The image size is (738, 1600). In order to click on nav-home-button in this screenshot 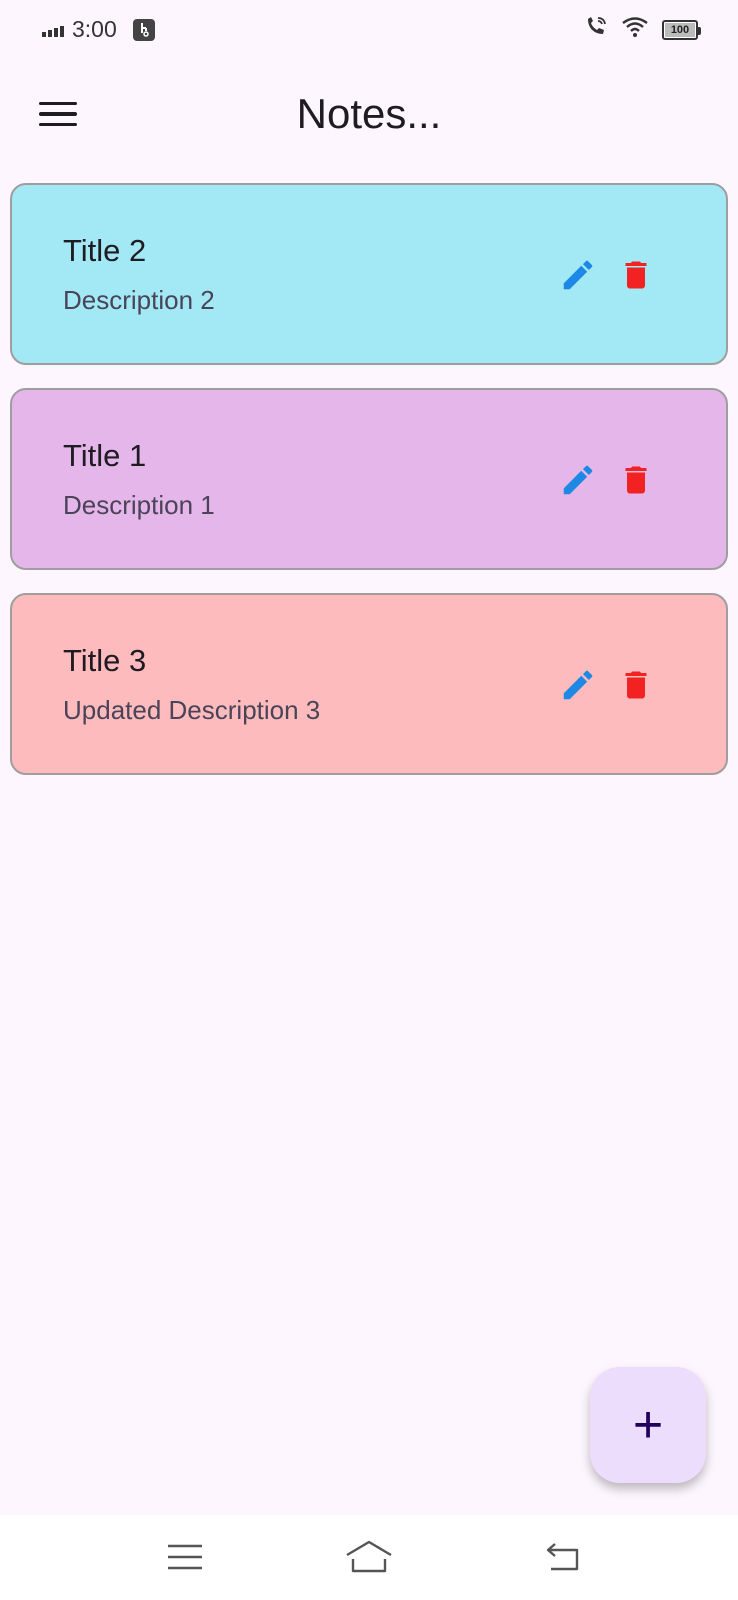, I will do `click(369, 1557)`.